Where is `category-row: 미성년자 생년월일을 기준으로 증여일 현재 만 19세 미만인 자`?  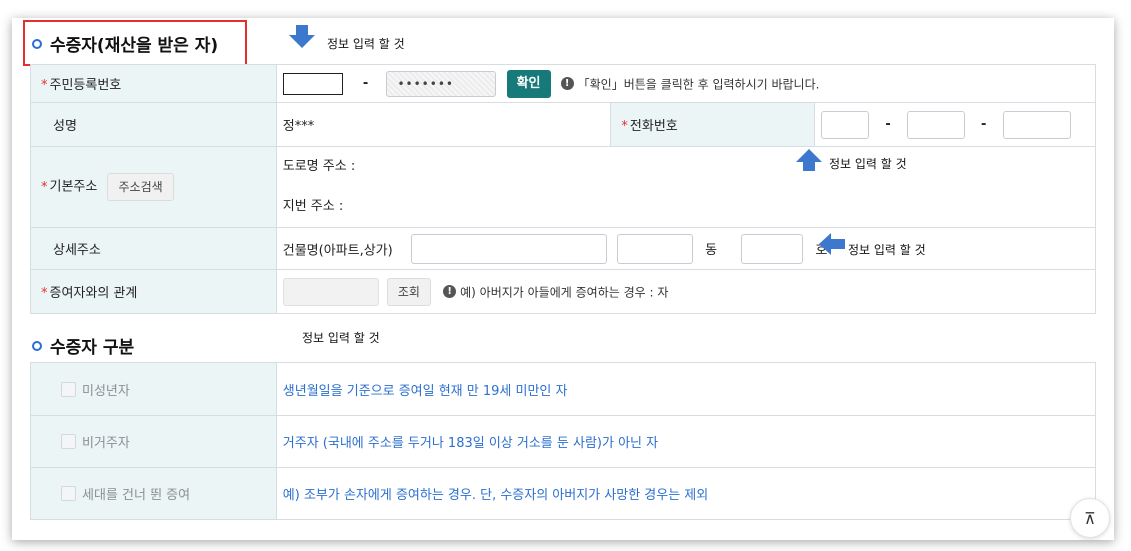 category-row: 미성년자 생년월일을 기준으로 증여일 현재 만 19세 미만인 자 is located at coordinates (563, 389).